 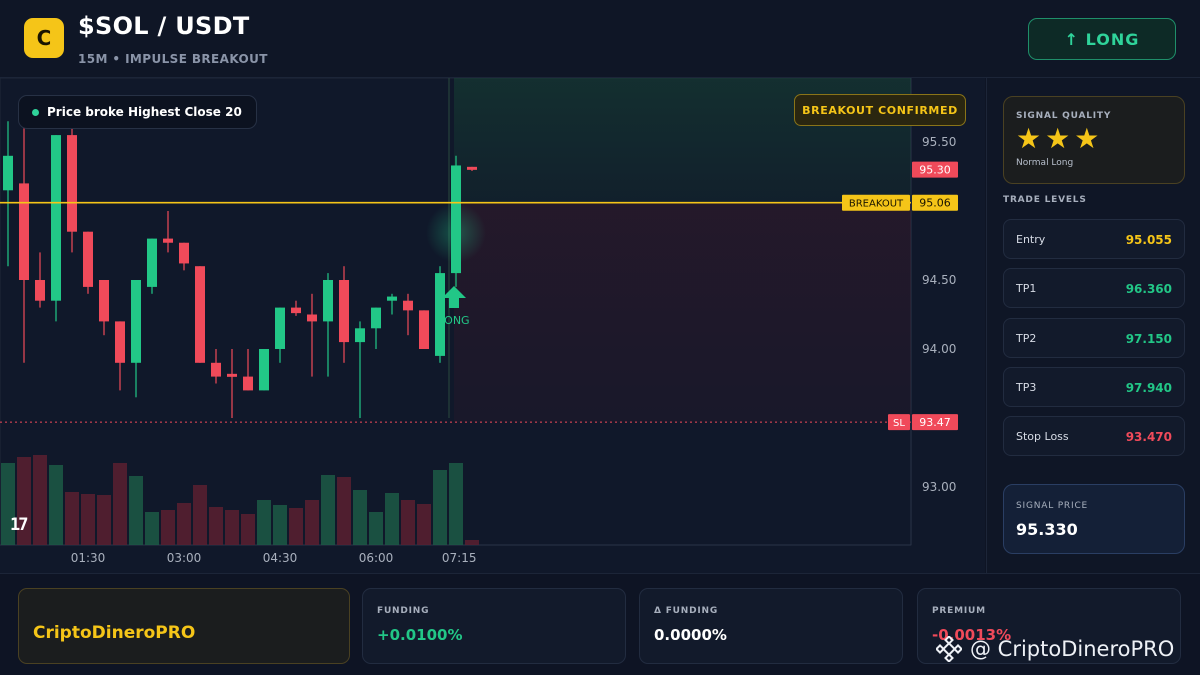 I want to click on level-name: TP2, so click(x=1026, y=338).